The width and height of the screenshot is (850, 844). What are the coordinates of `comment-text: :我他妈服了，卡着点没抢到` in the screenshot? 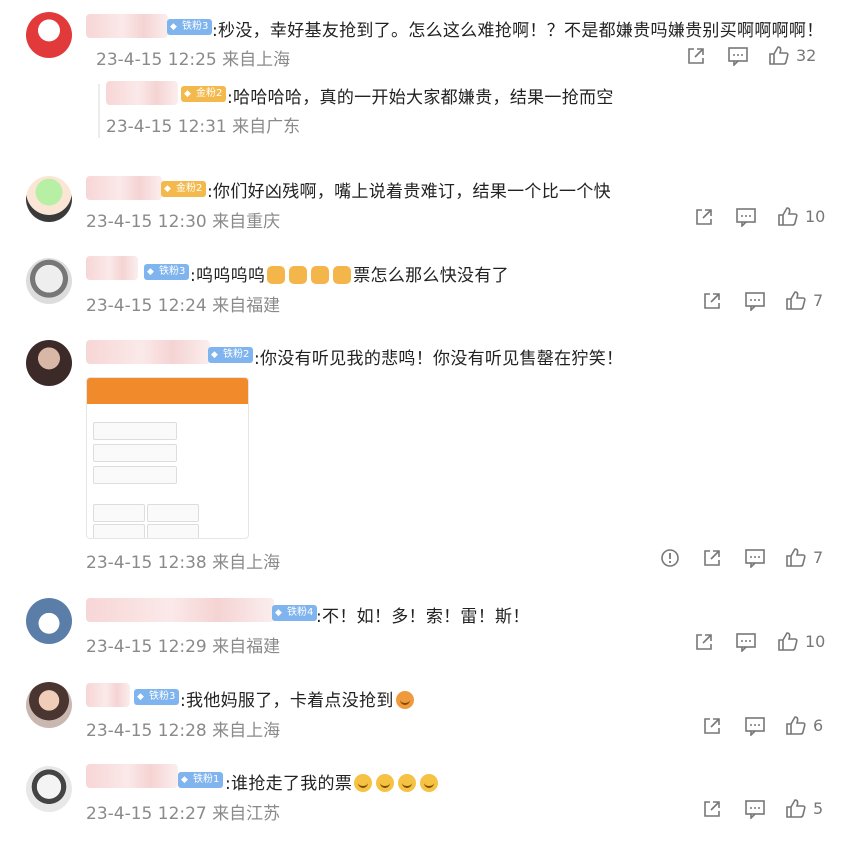 It's located at (298, 698).